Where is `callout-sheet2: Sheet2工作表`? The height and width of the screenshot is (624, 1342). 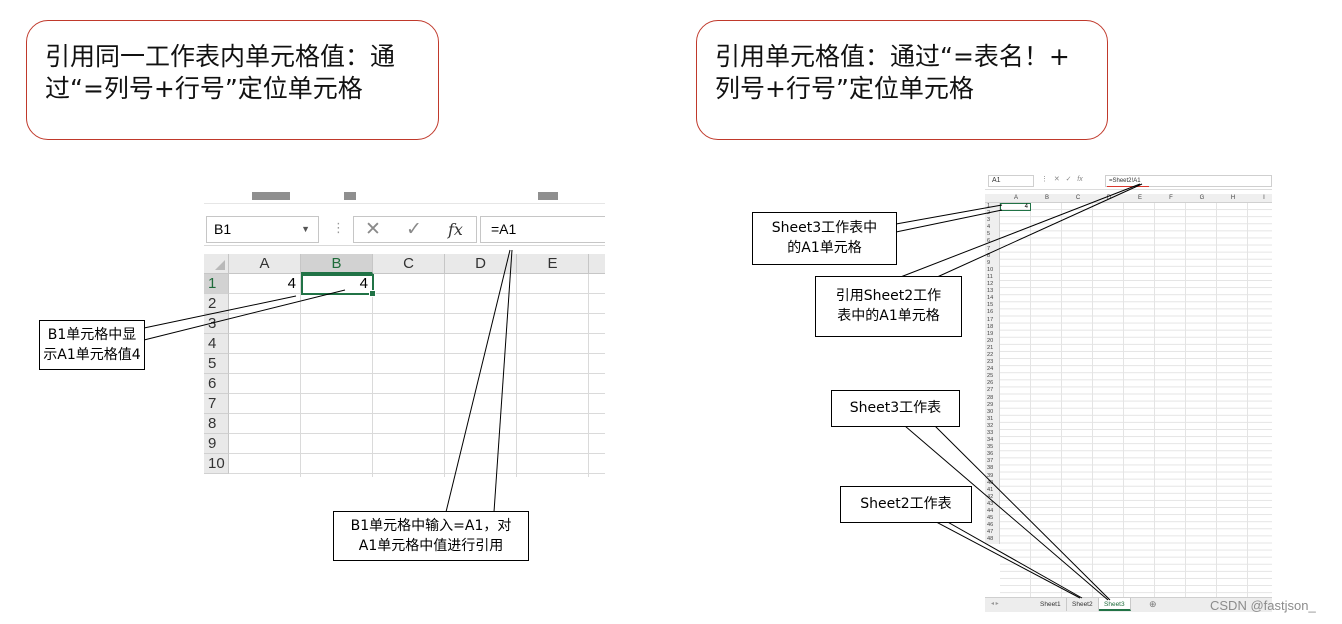
callout-sheet2: Sheet2工作表 is located at coordinates (906, 504).